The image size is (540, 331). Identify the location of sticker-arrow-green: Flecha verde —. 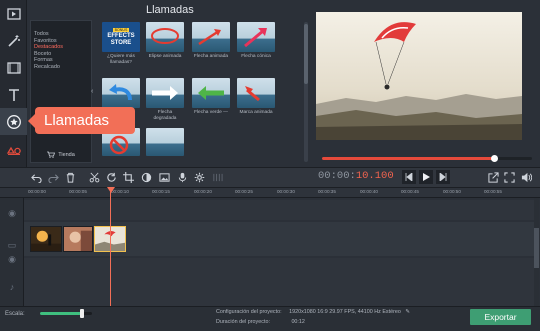
(211, 97).